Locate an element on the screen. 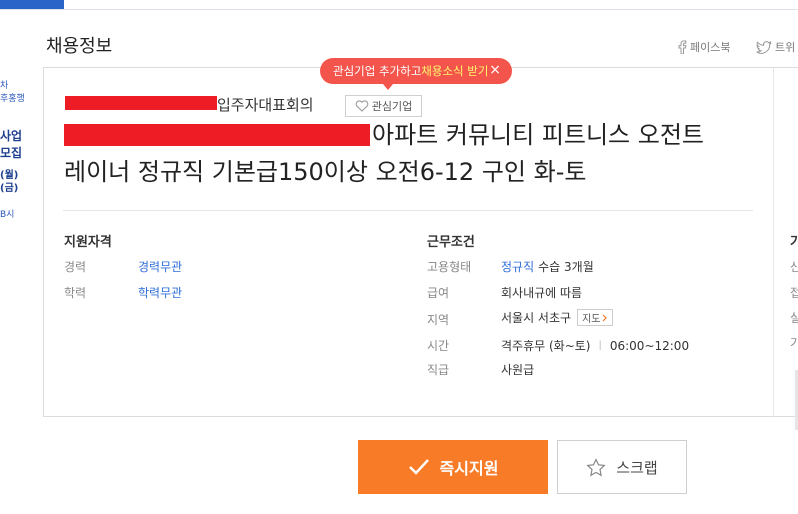  section-divider is located at coordinates (408, 210).